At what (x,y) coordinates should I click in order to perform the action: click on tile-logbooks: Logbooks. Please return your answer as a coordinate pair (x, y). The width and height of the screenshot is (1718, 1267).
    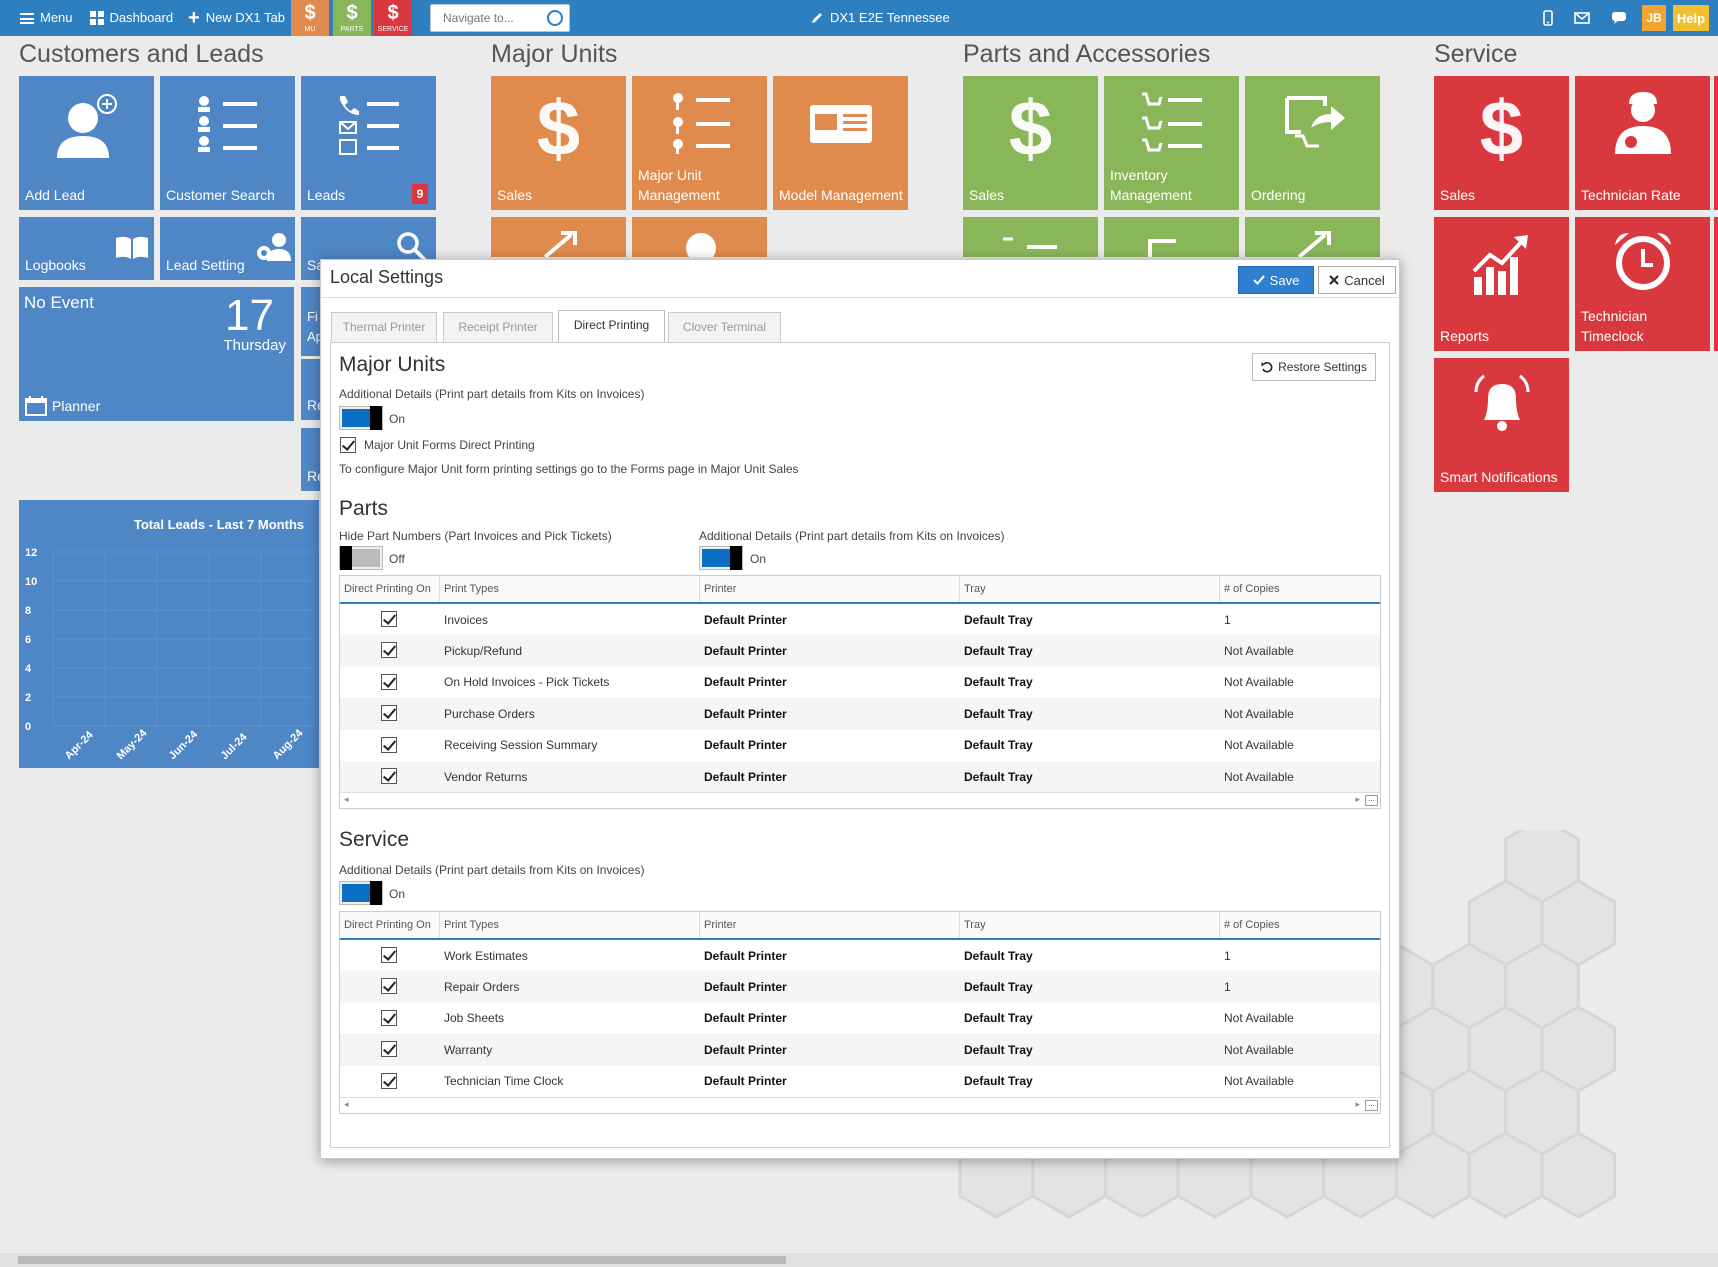
    Looking at the image, I should click on (86, 248).